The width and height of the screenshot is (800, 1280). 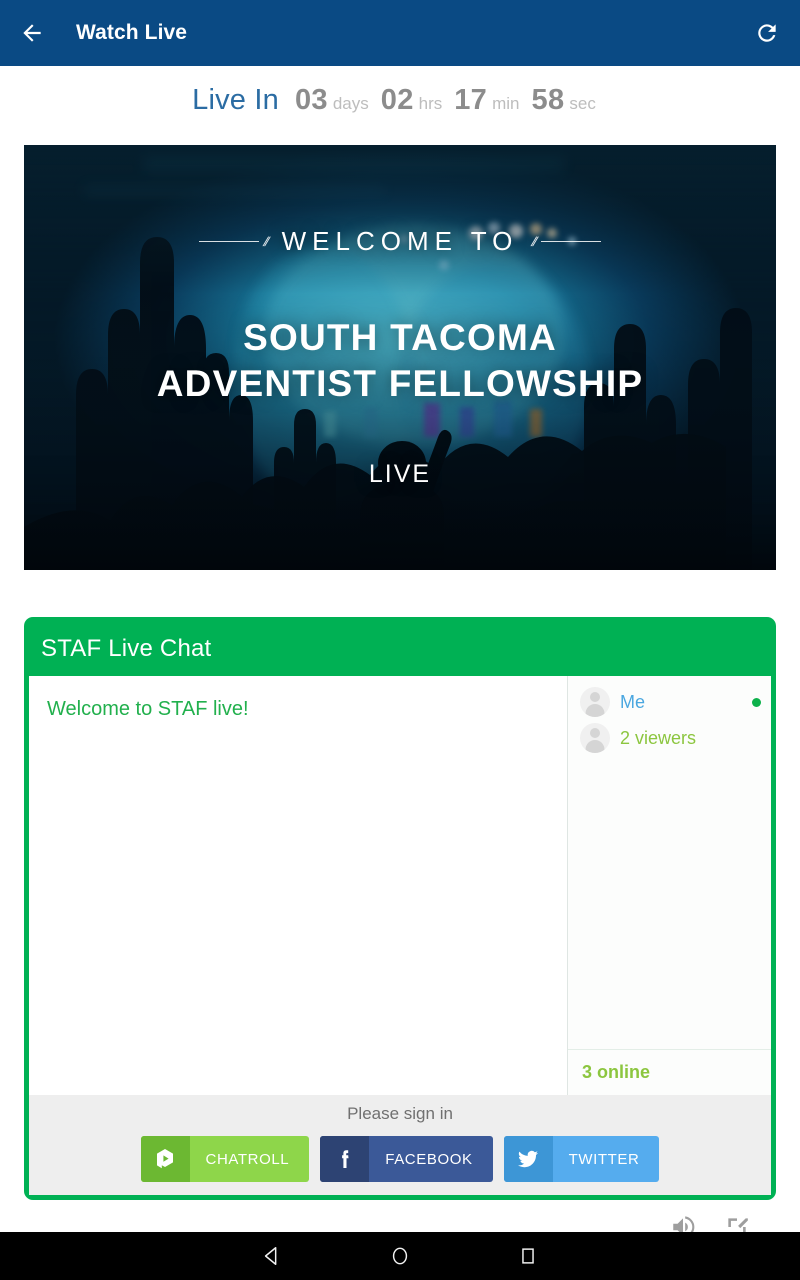 What do you see at coordinates (604, 1159) in the screenshot?
I see `signin-twitter-label: TWITTER` at bounding box center [604, 1159].